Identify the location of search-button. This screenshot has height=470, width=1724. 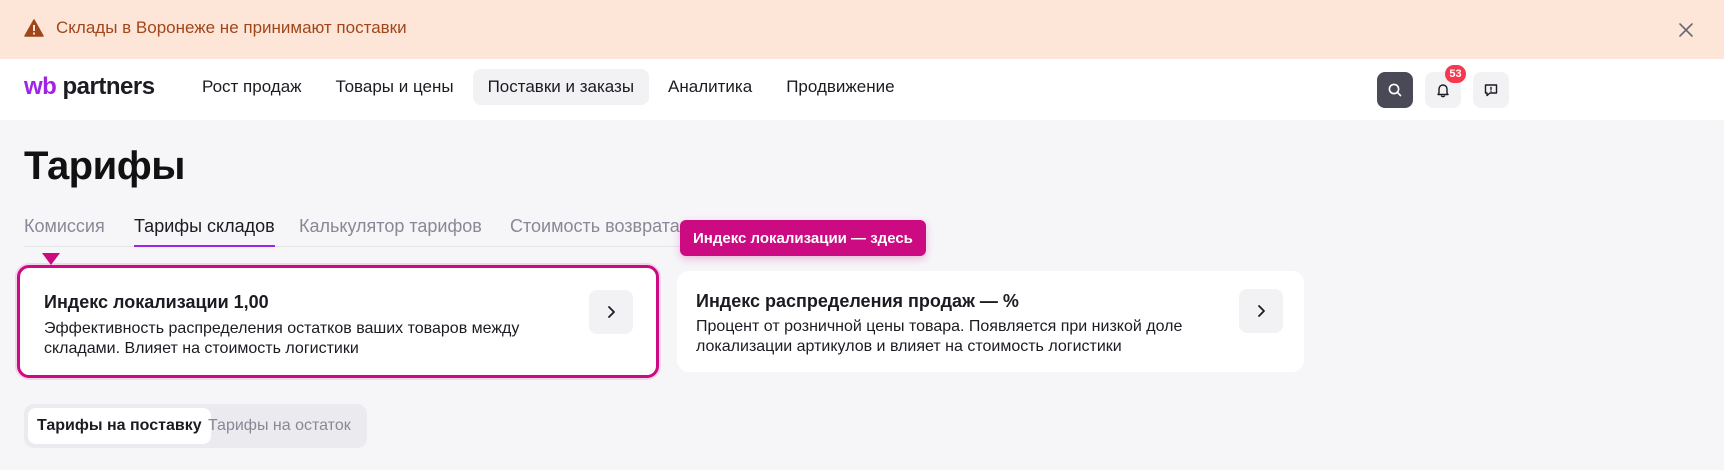
(1395, 90).